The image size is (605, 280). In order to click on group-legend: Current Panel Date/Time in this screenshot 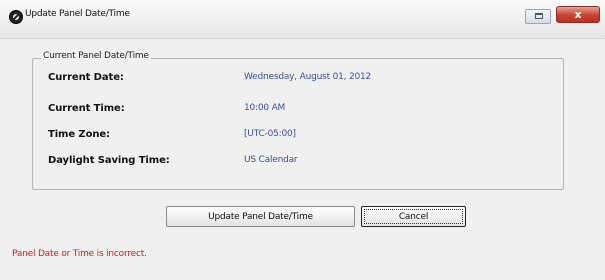, I will do `click(96, 56)`.